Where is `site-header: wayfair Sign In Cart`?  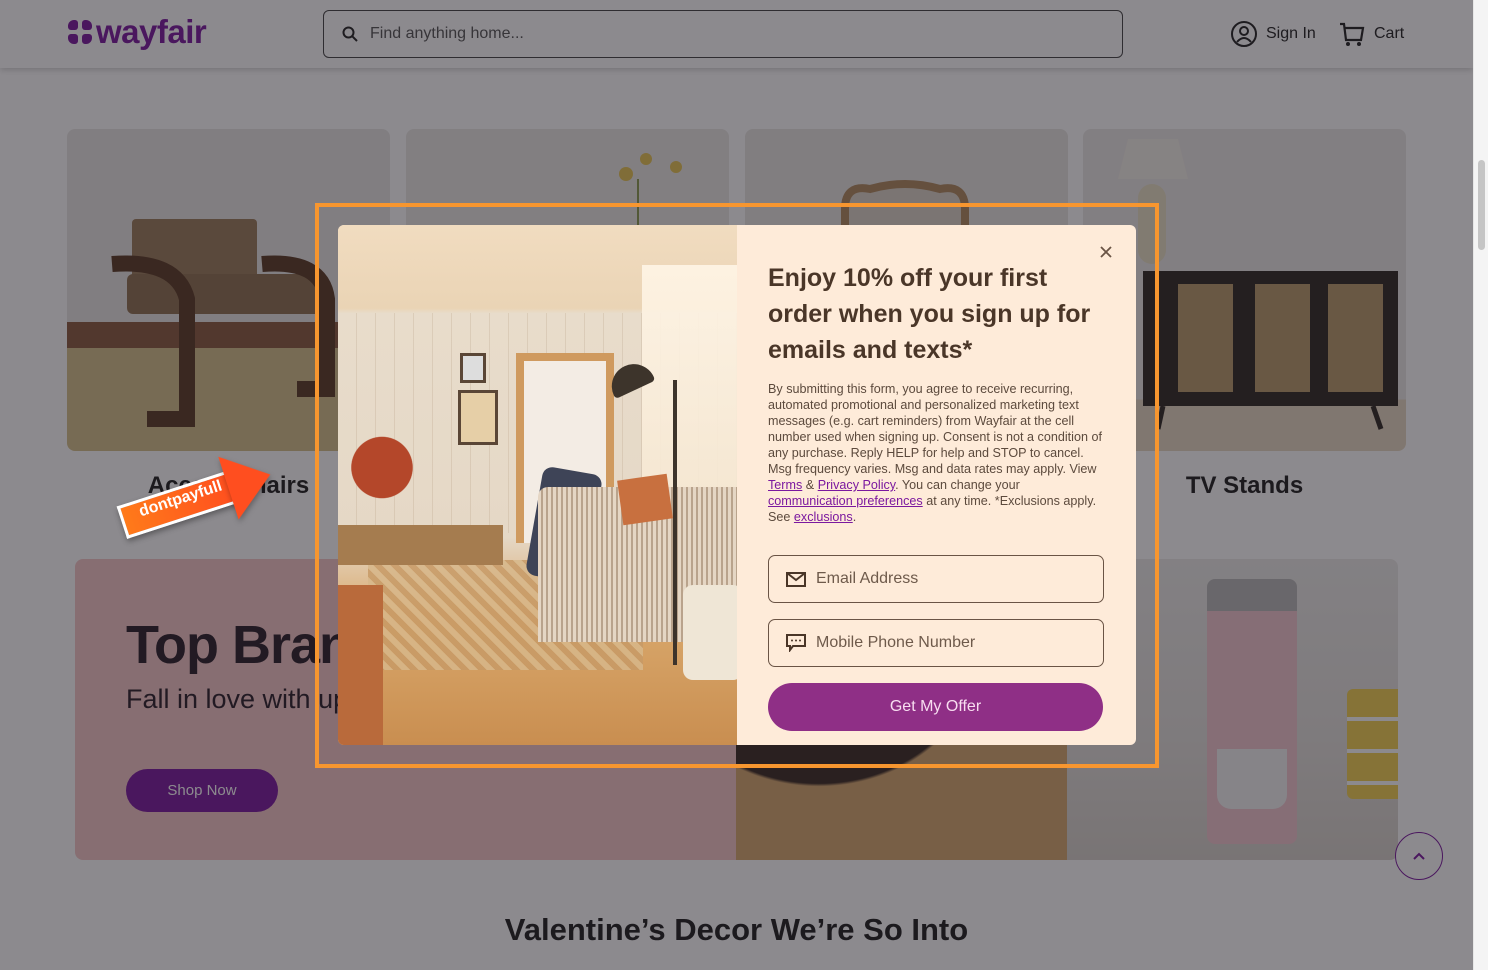
site-header: wayfair Sign In Cart is located at coordinates (736, 34).